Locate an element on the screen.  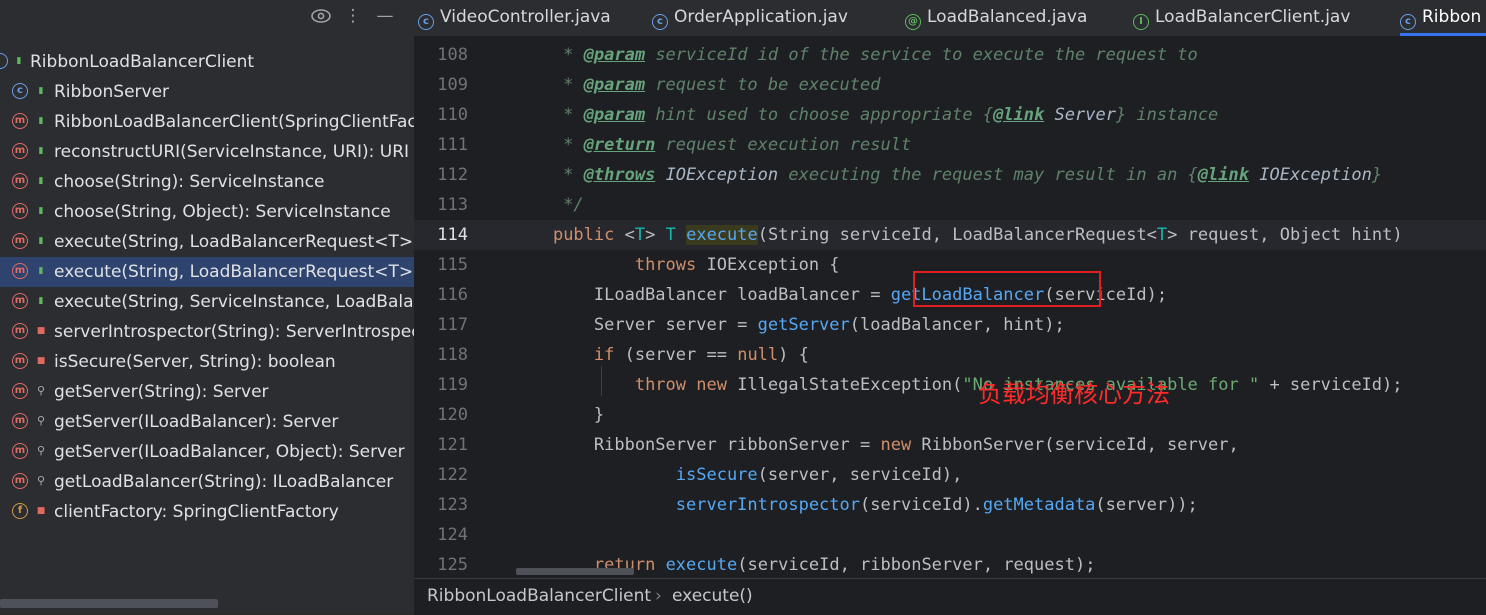
tree-item-label: getLoadBalancer(String): ILoadBalancer is located at coordinates (224, 482).